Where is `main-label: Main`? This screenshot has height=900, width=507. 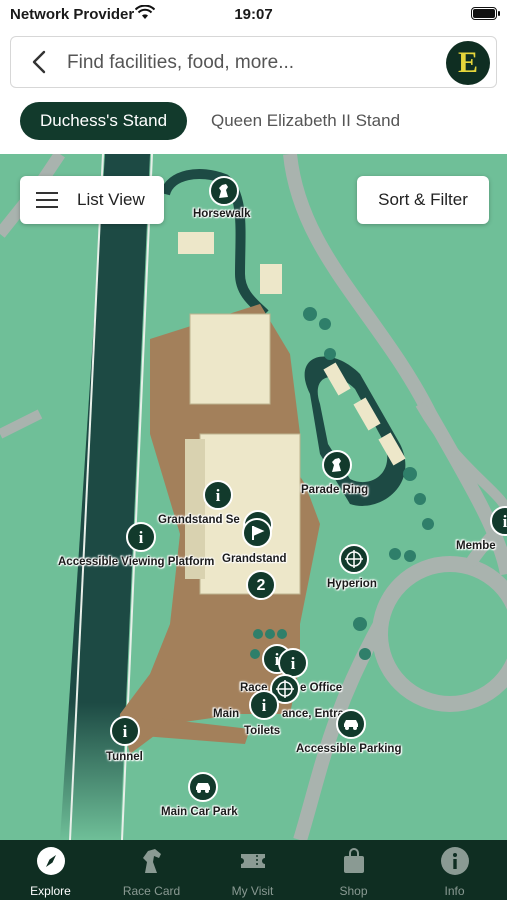 main-label: Main is located at coordinates (226, 714).